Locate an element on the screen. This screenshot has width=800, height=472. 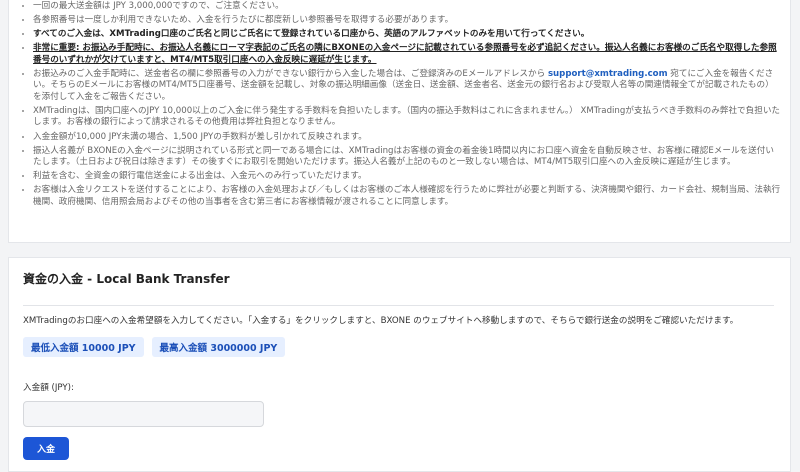
deposit-submit-button: 入金 is located at coordinates (46, 448).